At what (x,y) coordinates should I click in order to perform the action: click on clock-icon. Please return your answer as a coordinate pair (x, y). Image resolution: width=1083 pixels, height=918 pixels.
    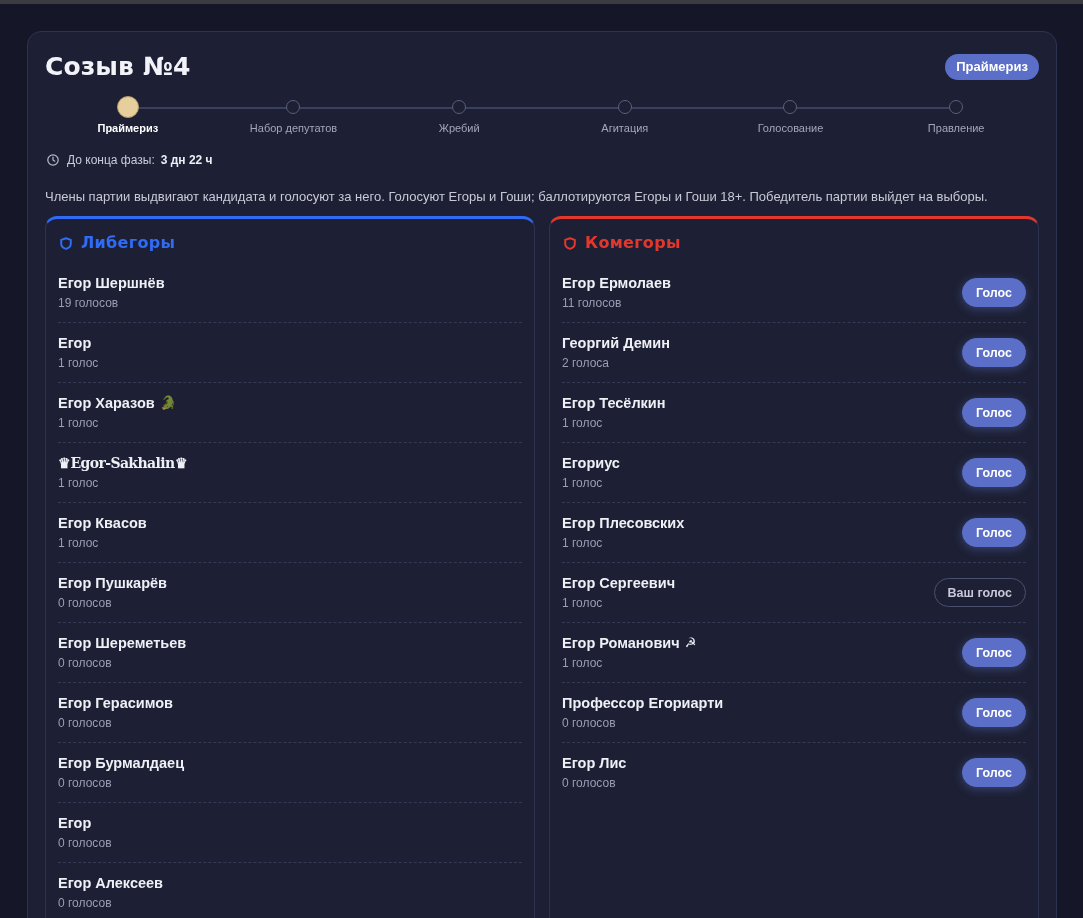
    Looking at the image, I should click on (53, 160).